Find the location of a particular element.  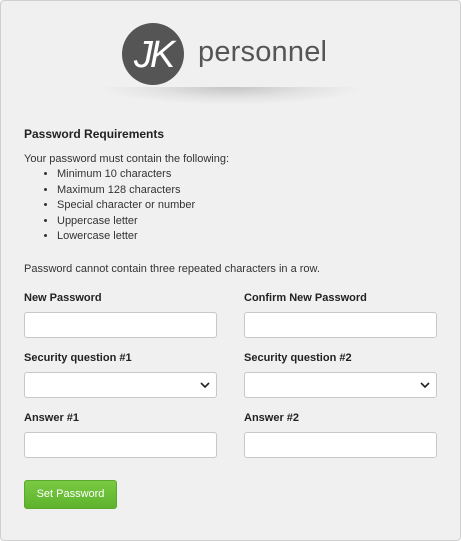

jk-logo-mark: JK is located at coordinates (153, 54).